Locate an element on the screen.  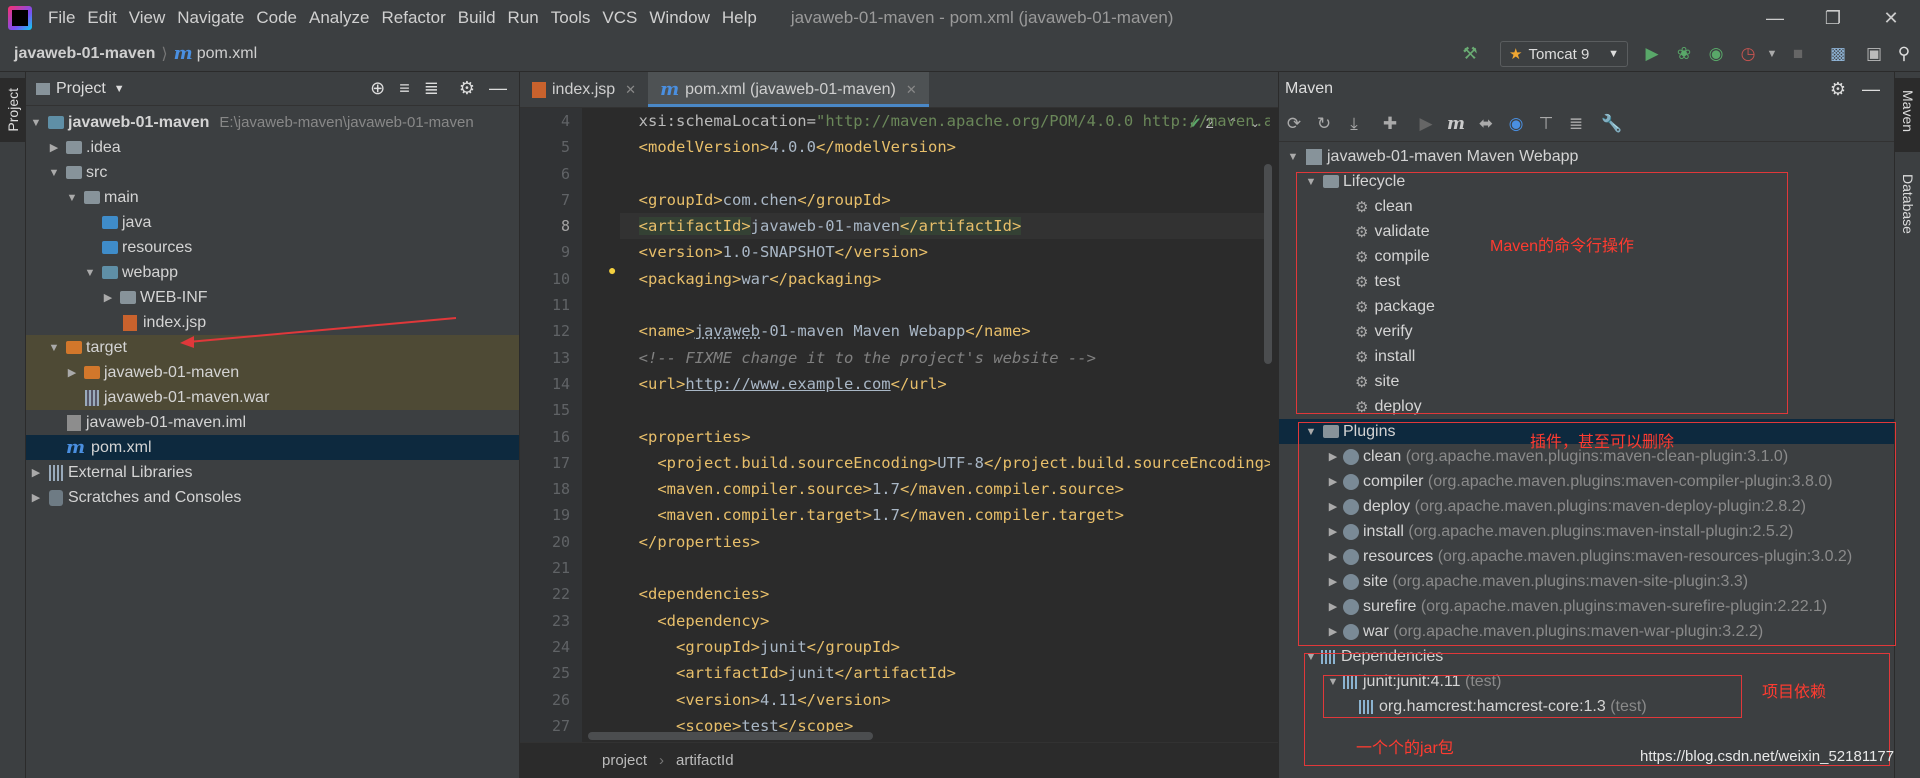
menu-build: Build is located at coordinates (477, 18).